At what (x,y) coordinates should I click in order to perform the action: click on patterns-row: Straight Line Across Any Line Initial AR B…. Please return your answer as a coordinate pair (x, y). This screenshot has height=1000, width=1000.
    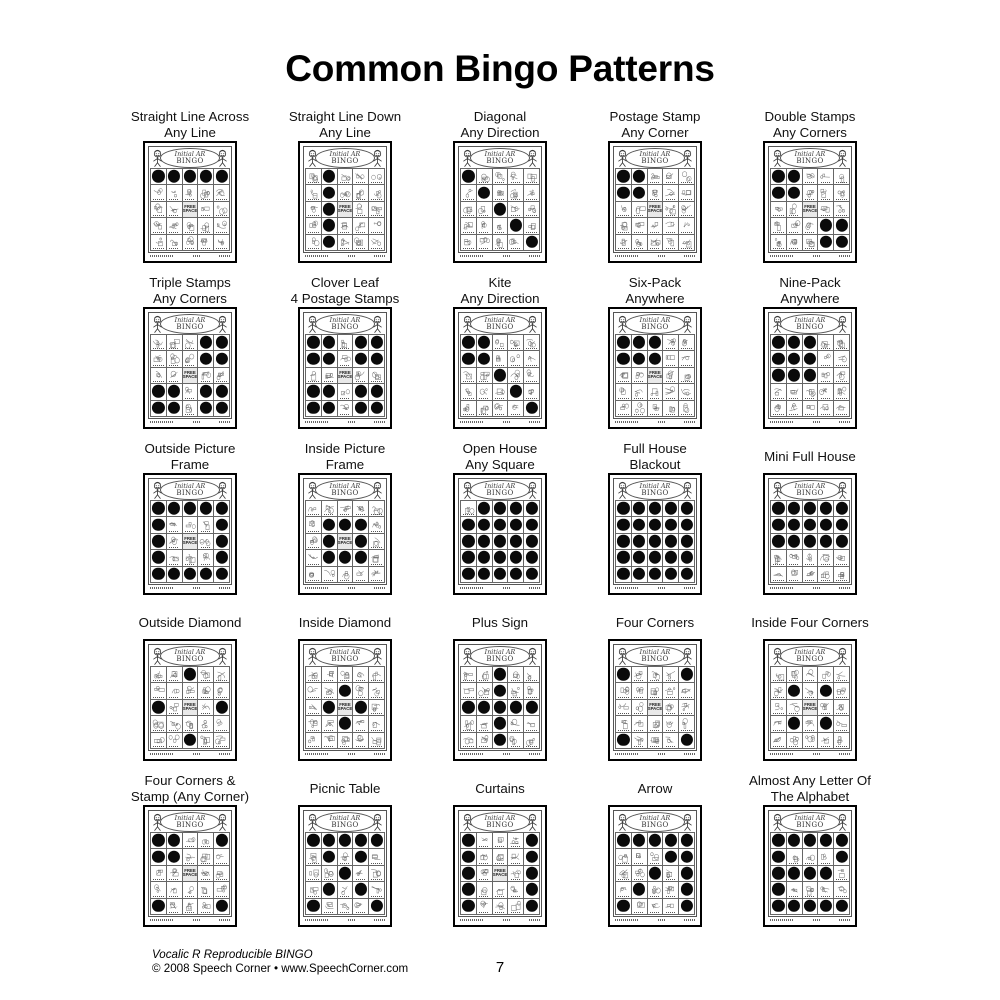
    Looking at the image, I should click on (500, 191).